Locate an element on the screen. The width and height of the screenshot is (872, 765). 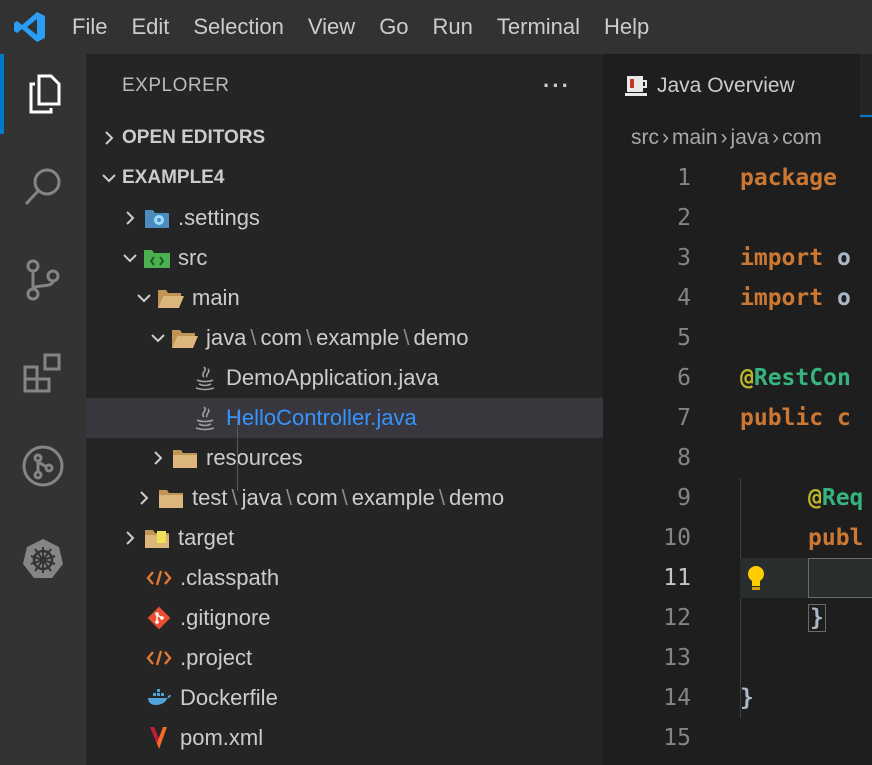
tree-item-dockerfile: Dockerfile is located at coordinates (344, 698).